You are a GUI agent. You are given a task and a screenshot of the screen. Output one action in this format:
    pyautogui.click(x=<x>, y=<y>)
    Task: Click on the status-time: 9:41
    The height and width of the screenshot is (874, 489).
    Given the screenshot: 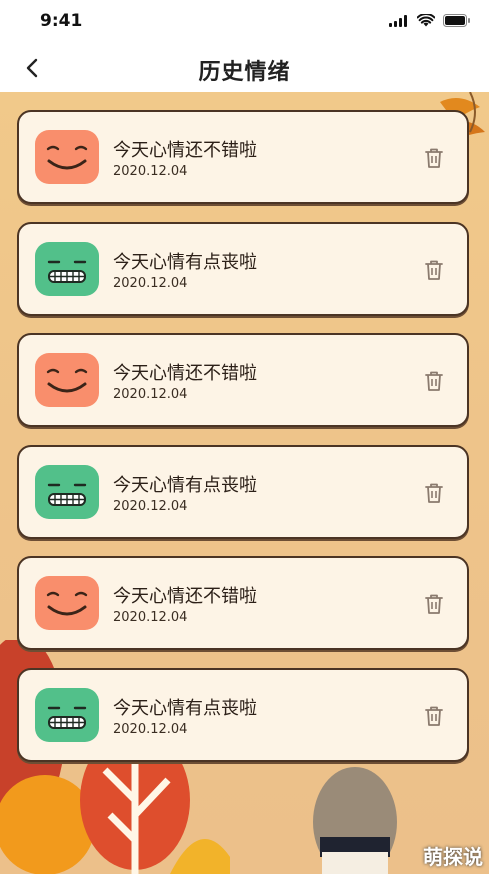 What is the action you would take?
    pyautogui.click(x=61, y=21)
    